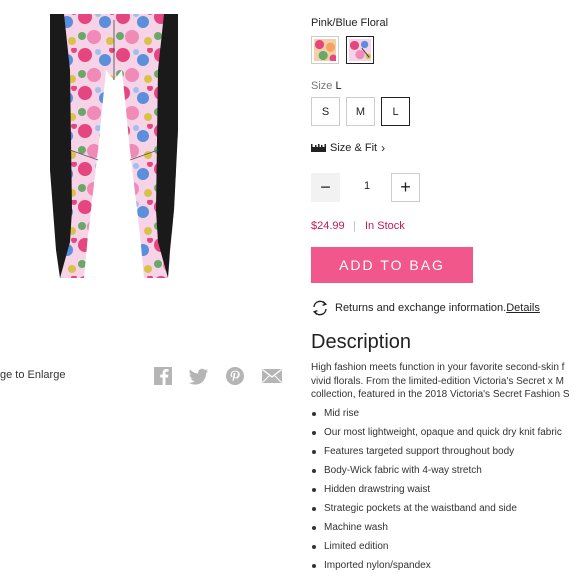 This screenshot has height=580, width=580. I want to click on add-to-bag-button: ADD TO BAG, so click(392, 265).